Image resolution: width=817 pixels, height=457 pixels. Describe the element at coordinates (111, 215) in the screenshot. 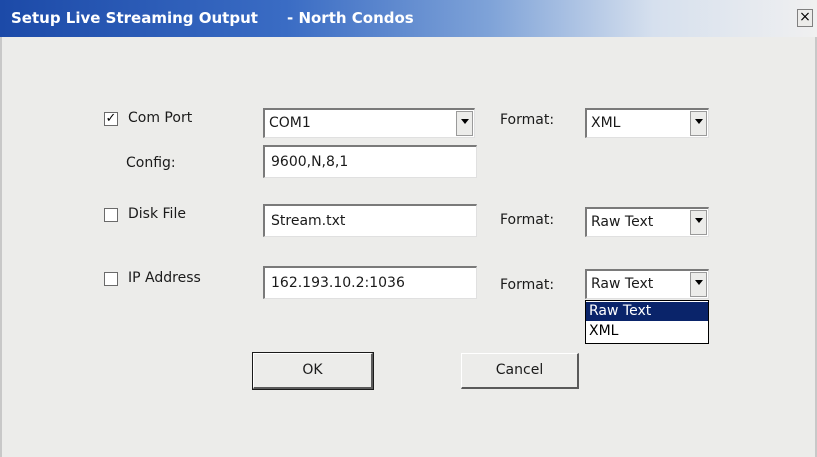

I see `disk-file-checkbox` at that location.